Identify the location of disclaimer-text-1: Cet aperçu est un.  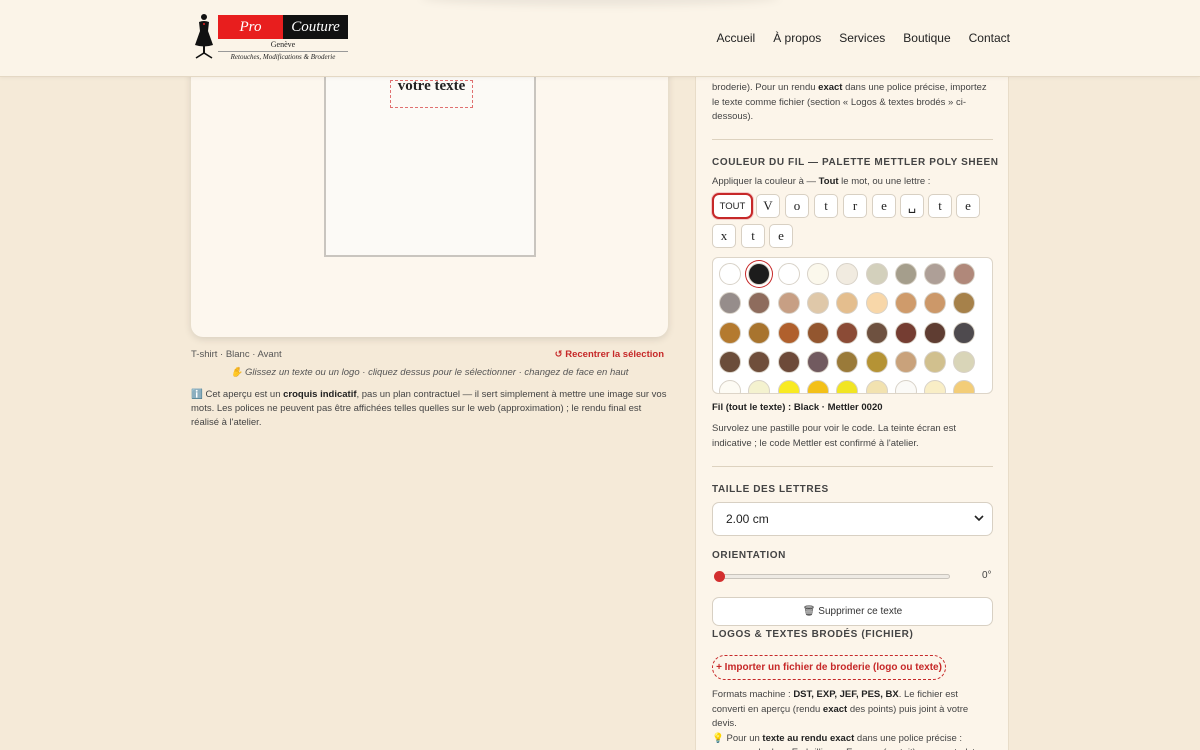
(244, 394).